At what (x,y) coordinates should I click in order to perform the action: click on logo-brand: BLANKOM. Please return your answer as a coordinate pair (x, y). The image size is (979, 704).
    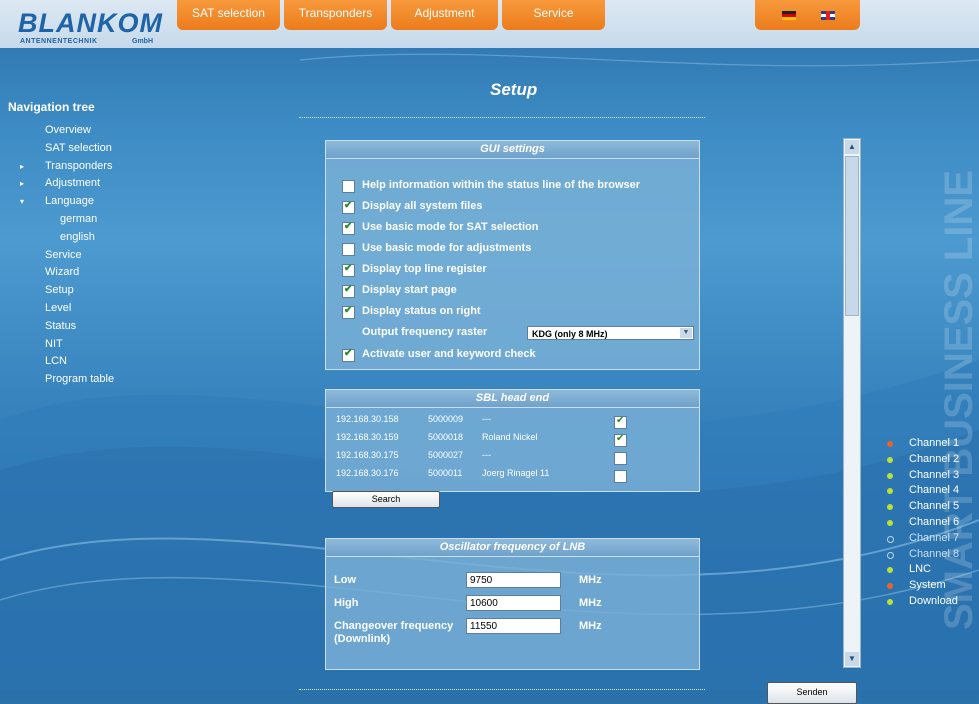
    Looking at the image, I should click on (90, 23).